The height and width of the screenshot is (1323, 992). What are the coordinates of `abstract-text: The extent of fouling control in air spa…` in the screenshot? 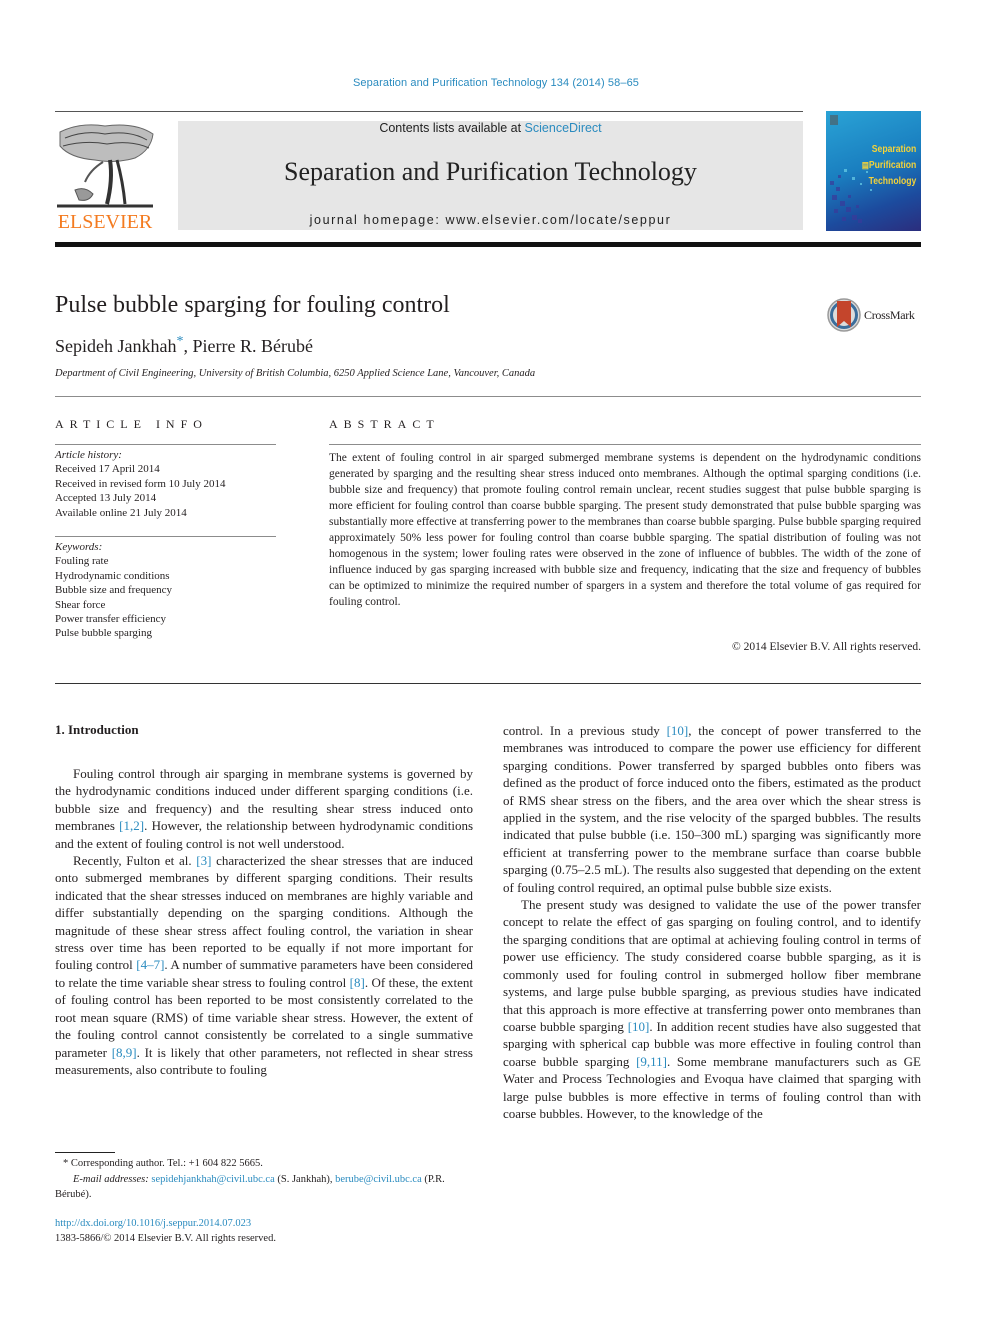 It's located at (625, 530).